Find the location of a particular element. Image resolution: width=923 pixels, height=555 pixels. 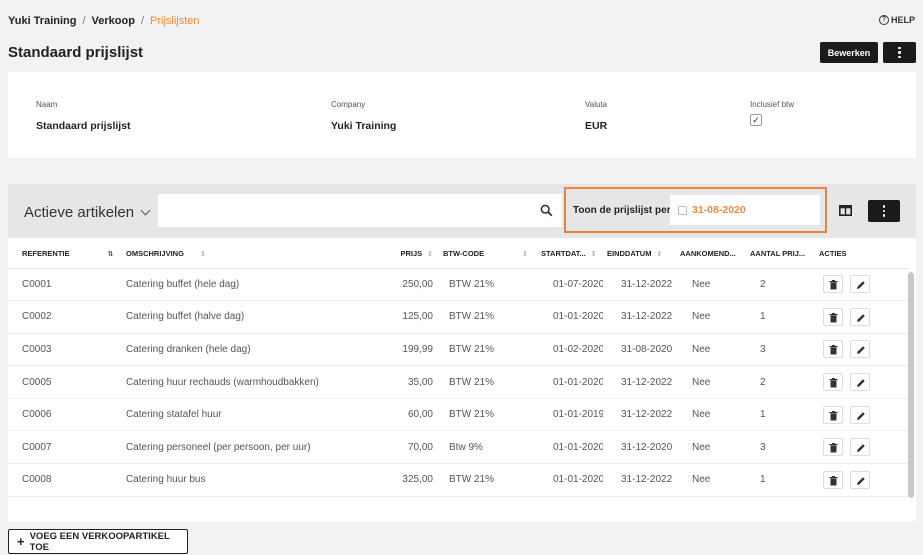

cell-referentie: C0005 is located at coordinates (63, 382).